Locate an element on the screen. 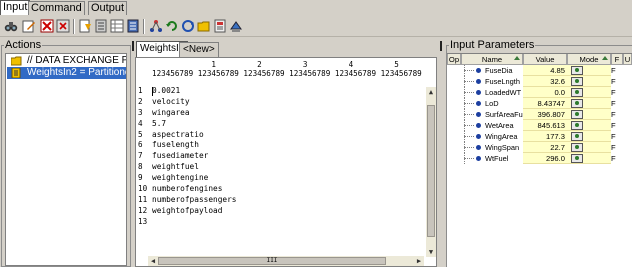 The width and height of the screenshot is (632, 267). new-doc-icon is located at coordinates (85, 26).